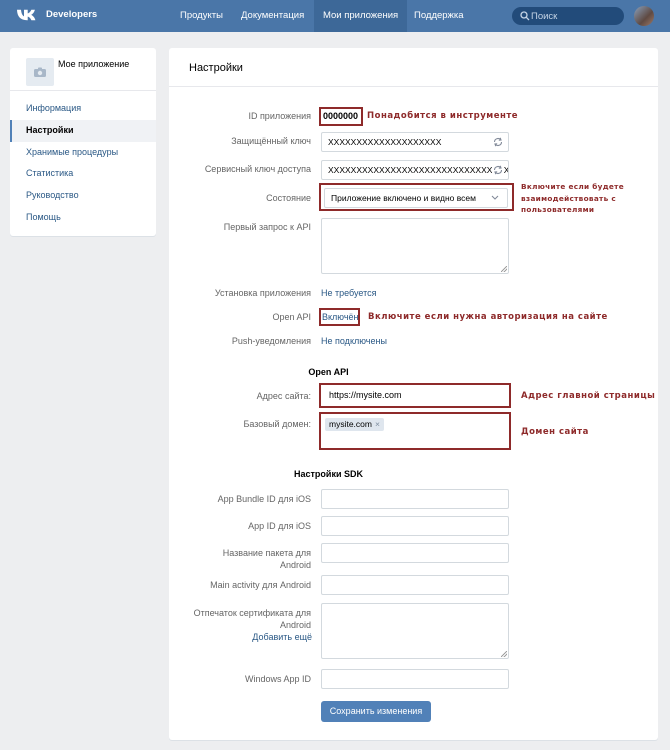  Describe the element at coordinates (413, 86) in the screenshot. I see `title-divider` at that location.